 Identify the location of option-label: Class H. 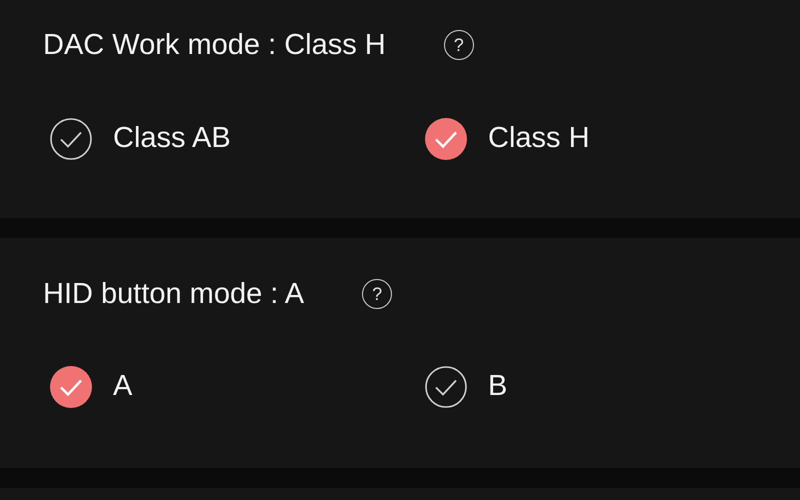
(539, 138).